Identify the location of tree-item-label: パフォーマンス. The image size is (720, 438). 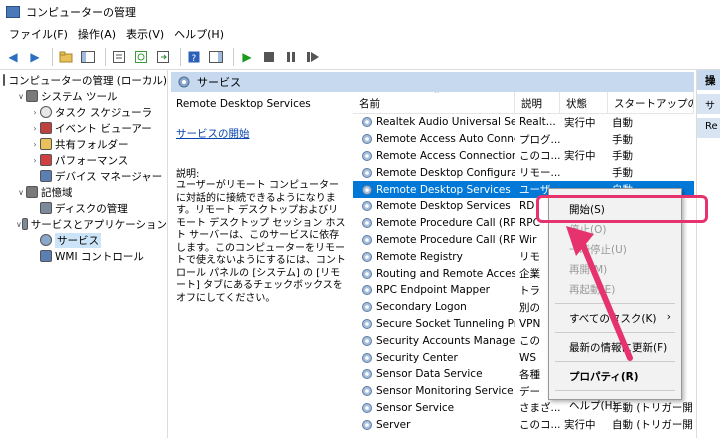
(92, 160).